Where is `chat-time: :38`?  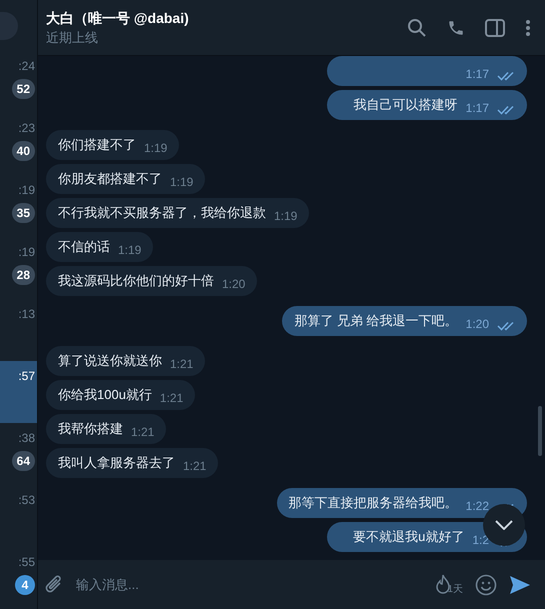
chat-time: :38 is located at coordinates (26, 438).